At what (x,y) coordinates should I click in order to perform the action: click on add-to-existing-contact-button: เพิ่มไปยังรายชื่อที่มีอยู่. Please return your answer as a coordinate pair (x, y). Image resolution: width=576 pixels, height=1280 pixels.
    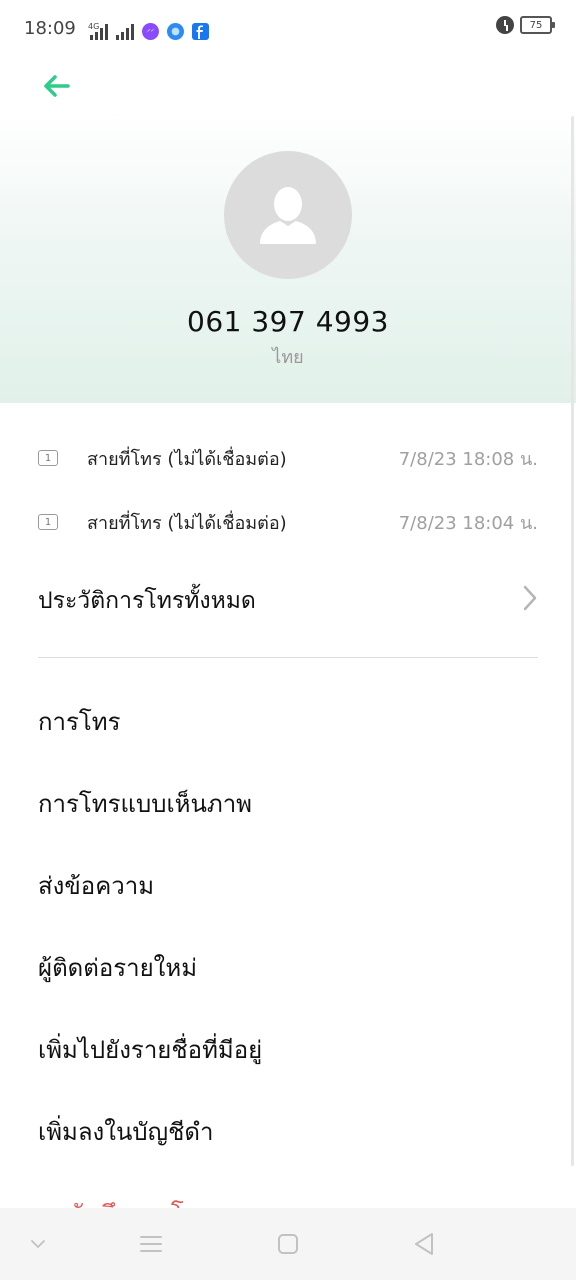
    Looking at the image, I should click on (288, 1048).